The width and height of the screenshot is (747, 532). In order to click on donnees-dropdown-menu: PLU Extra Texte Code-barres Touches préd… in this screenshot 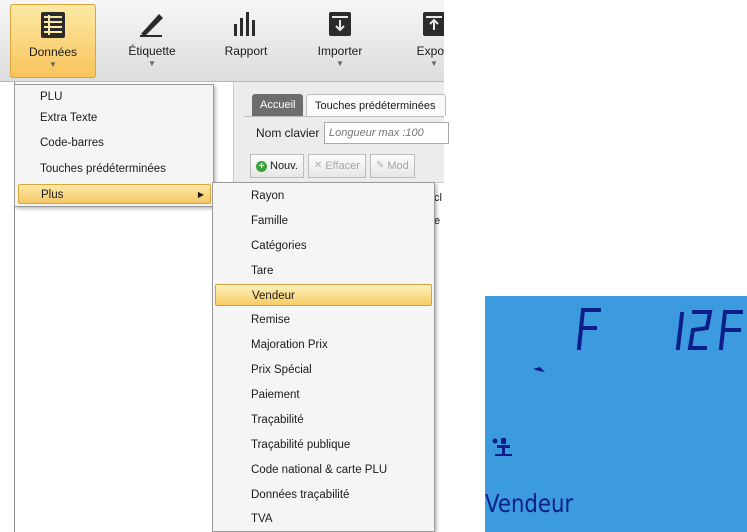, I will do `click(114, 145)`.